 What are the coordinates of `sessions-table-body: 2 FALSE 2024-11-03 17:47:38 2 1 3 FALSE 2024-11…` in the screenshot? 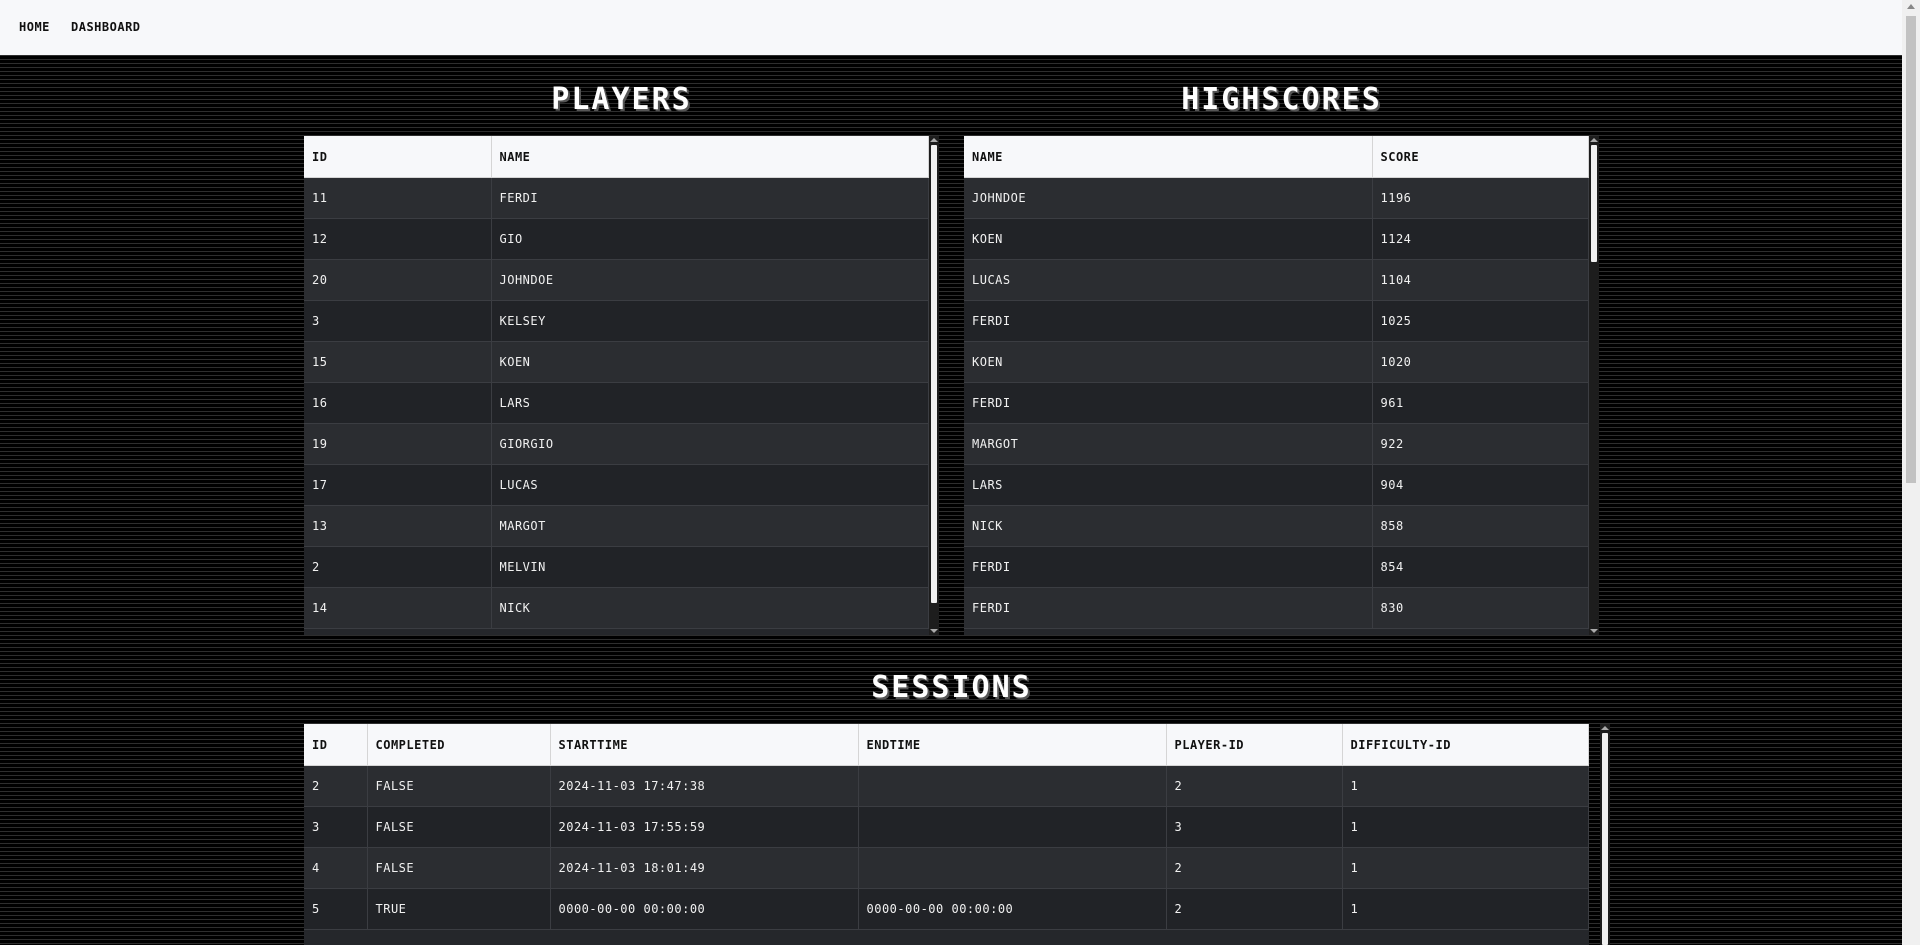 It's located at (946, 847).